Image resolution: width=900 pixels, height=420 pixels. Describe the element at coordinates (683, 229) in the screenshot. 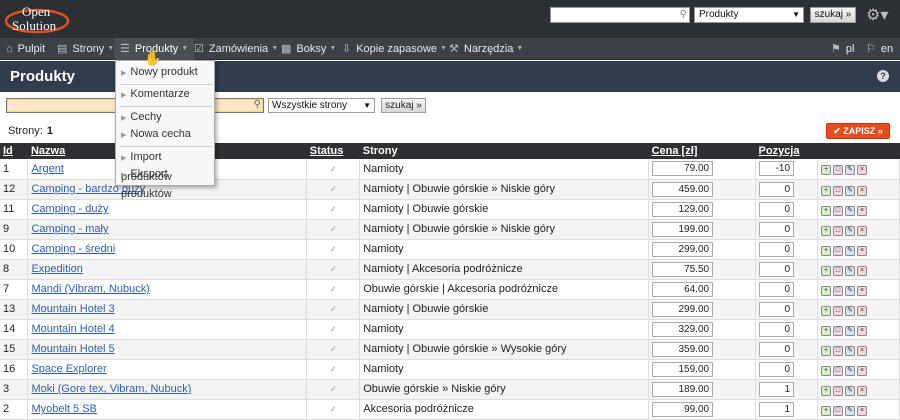

I see `price-input: 199.00` at that location.